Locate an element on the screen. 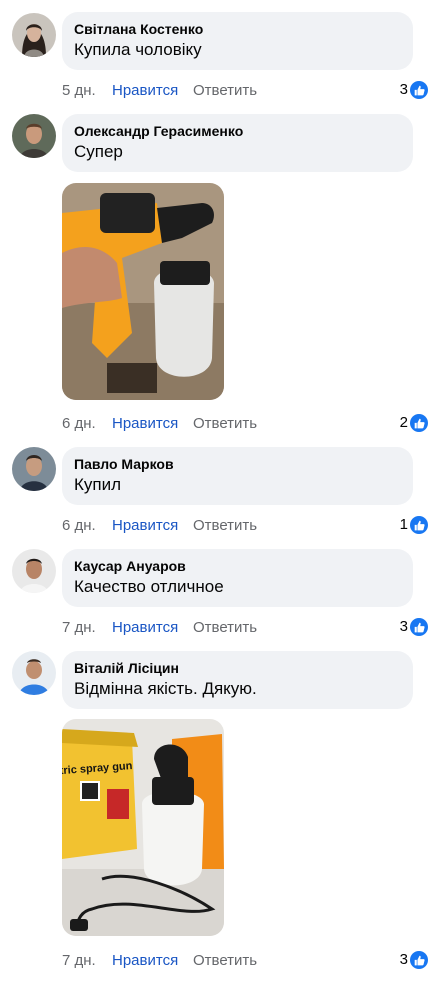 This screenshot has height=985, width=440. comment-text: Купила чоловіку is located at coordinates (138, 49).